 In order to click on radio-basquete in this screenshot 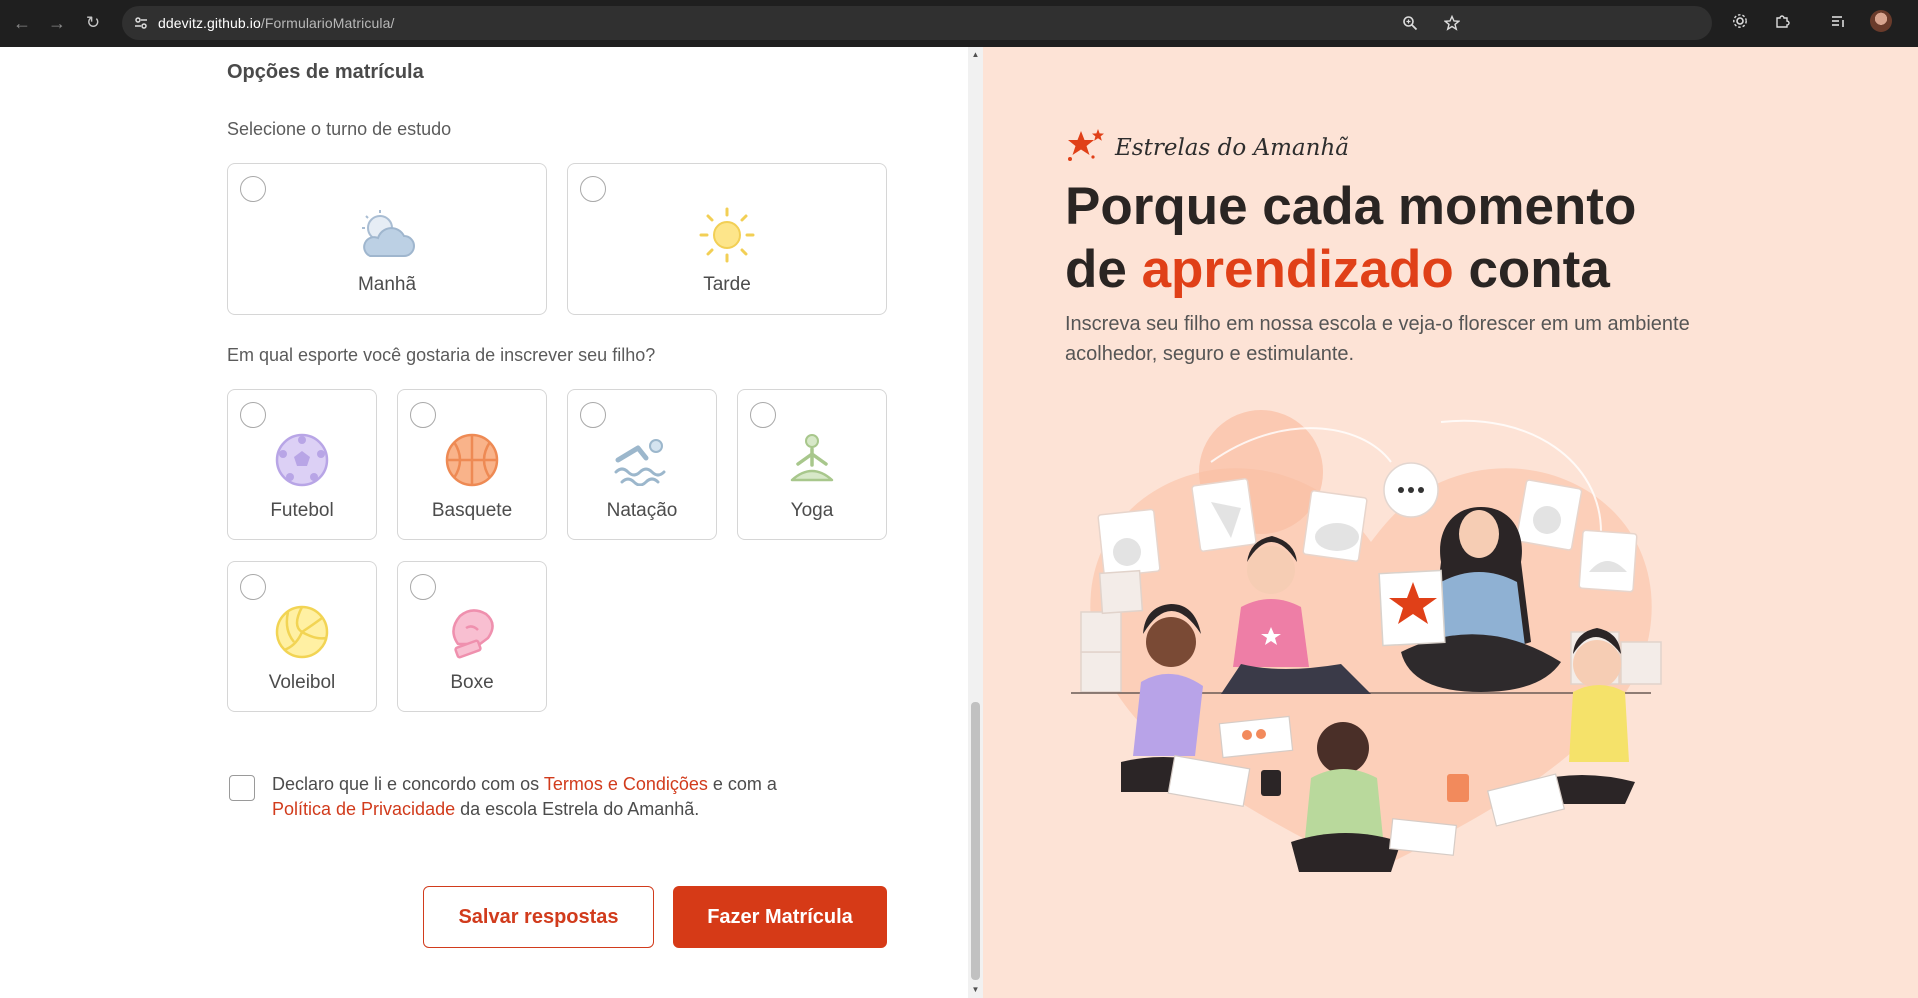, I will do `click(423, 415)`.